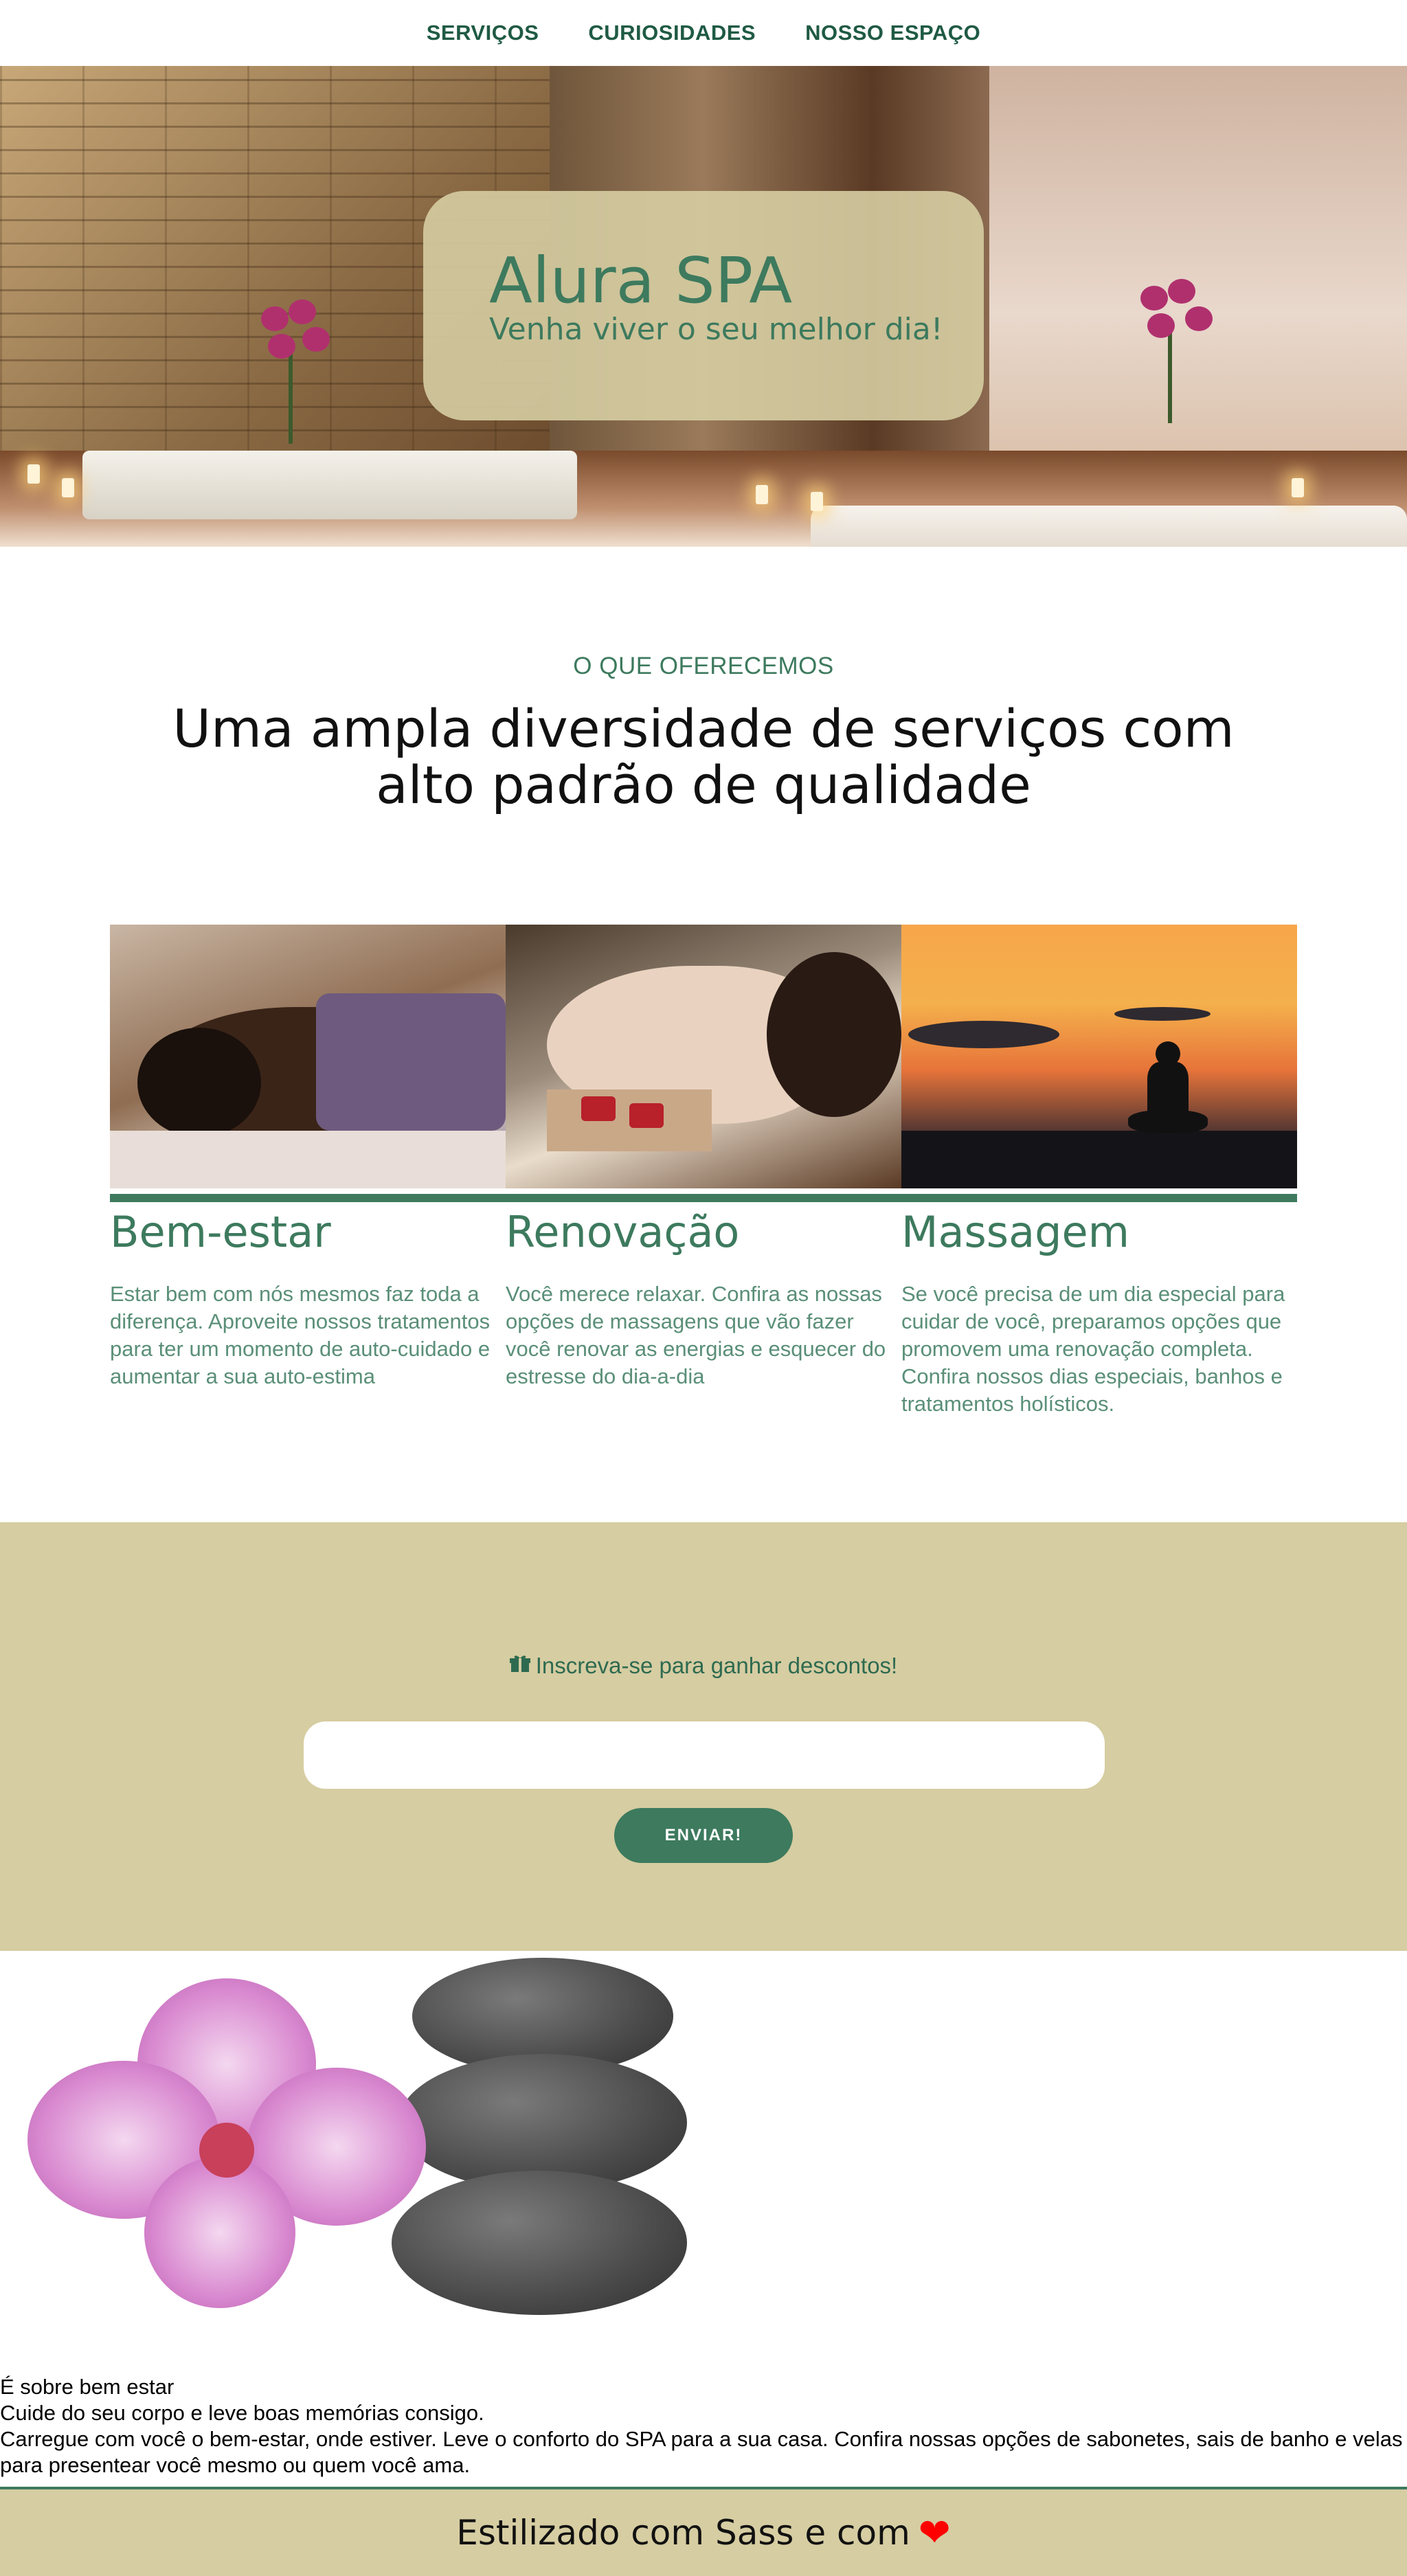 The image size is (1407, 2576). What do you see at coordinates (1171, 351) in the screenshot?
I see `hero-orchid-right` at bounding box center [1171, 351].